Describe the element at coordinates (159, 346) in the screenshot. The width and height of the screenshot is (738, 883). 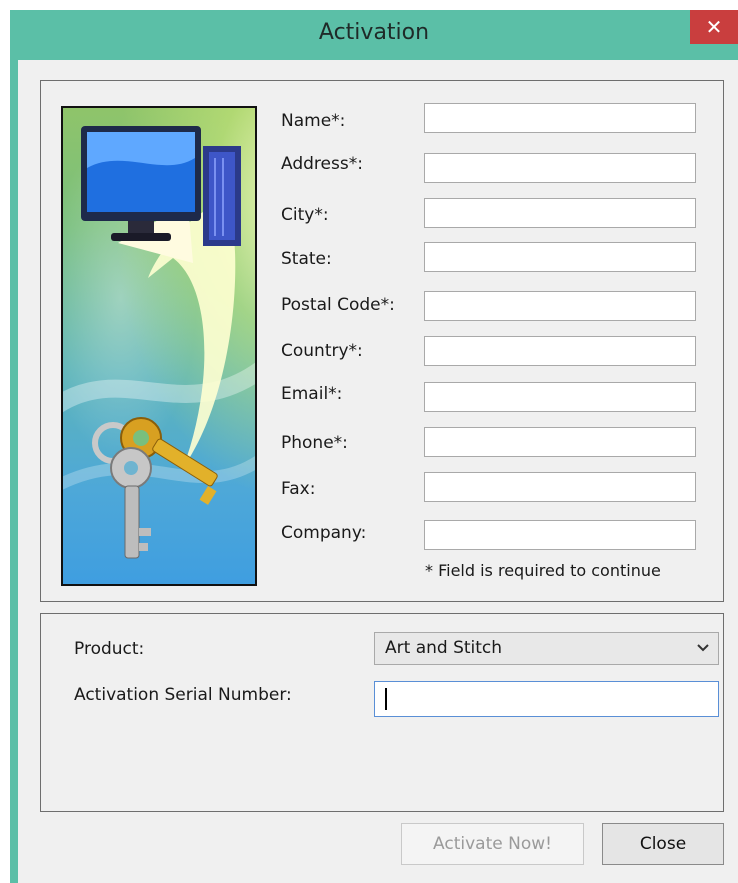
I see `computer-with-keys-illustration` at that location.